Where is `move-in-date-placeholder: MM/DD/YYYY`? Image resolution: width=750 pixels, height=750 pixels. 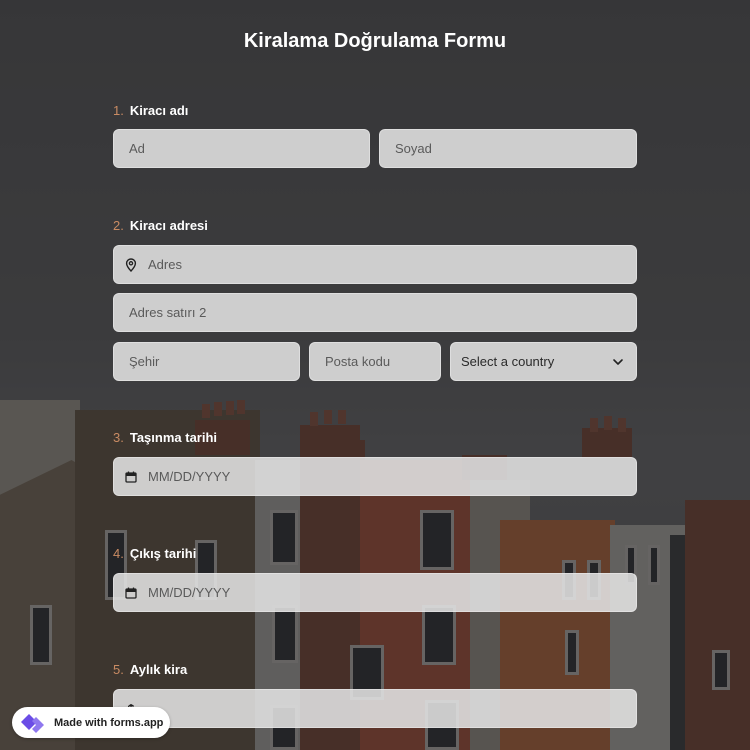
move-in-date-placeholder: MM/DD/YYYY is located at coordinates (189, 476).